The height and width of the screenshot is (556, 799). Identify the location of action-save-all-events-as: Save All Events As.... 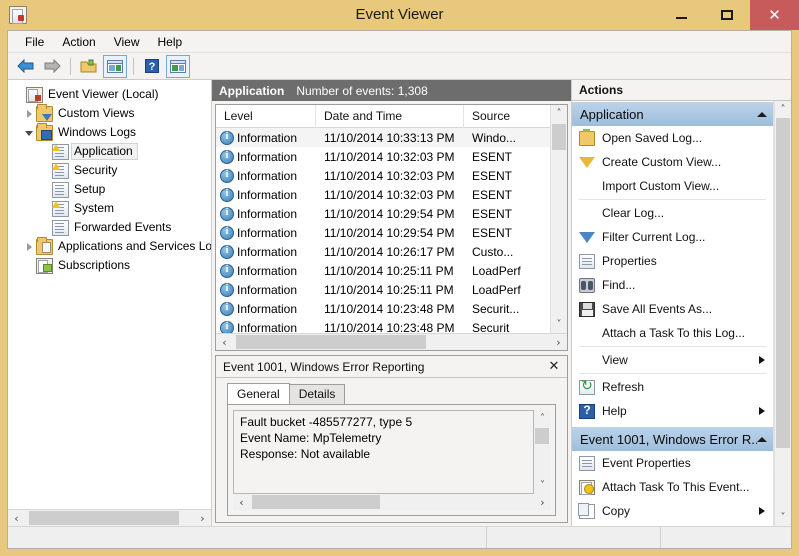
(672, 309).